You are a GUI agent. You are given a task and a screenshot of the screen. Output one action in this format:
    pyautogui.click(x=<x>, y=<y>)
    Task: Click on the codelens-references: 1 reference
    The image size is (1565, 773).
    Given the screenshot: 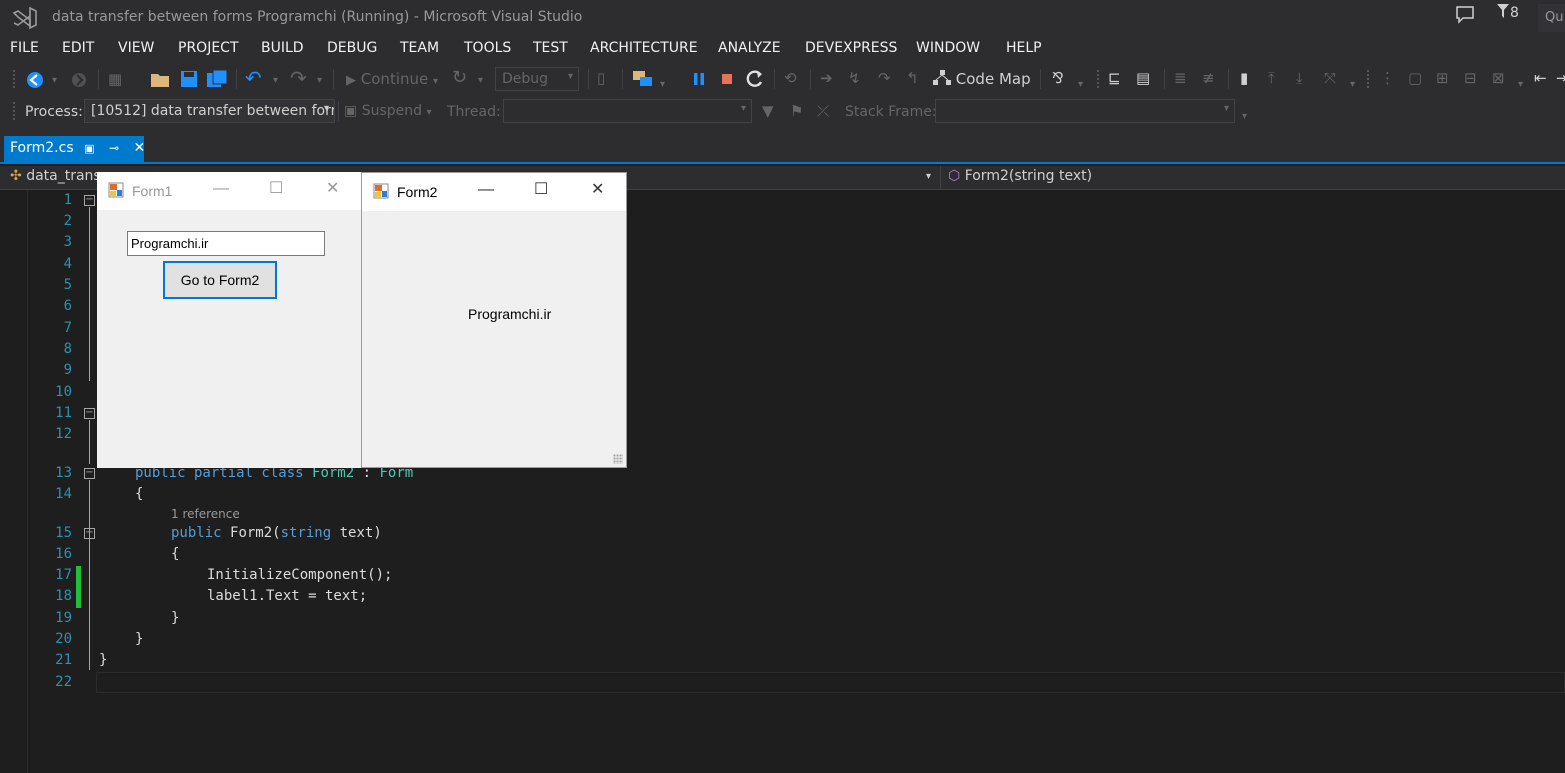 What is the action you would take?
    pyautogui.click(x=205, y=514)
    